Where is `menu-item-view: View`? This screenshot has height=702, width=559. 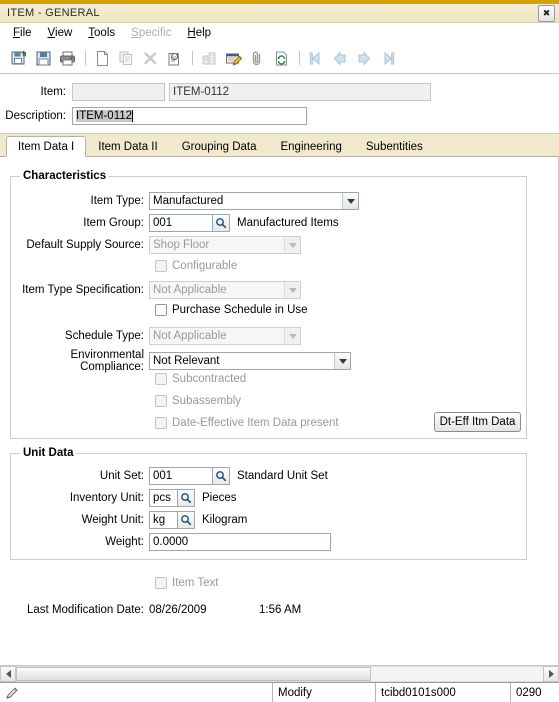 menu-item-view: View is located at coordinates (61, 33).